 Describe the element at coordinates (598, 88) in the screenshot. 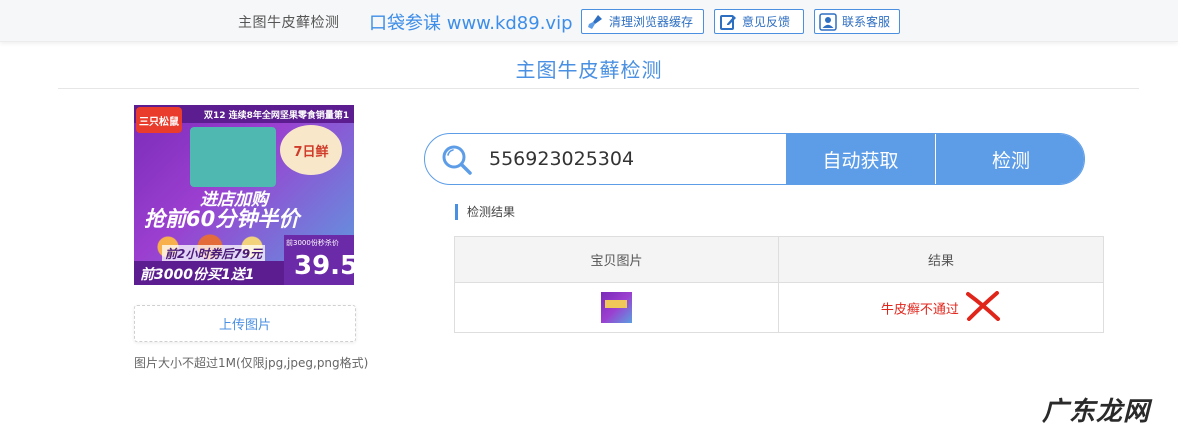

I see `title-divider` at that location.